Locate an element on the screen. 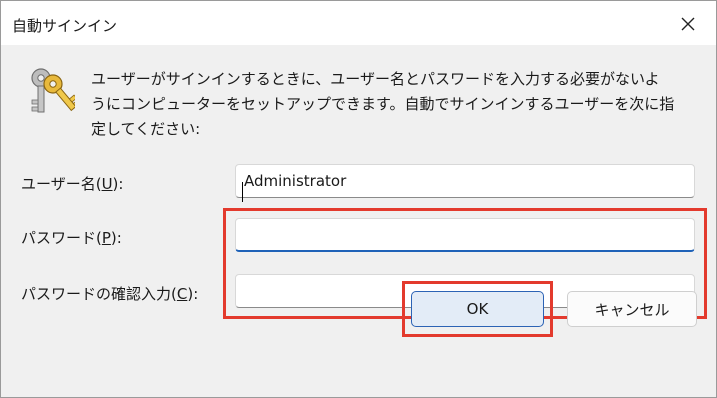 The width and height of the screenshot is (717, 398). username-input is located at coordinates (465, 181).